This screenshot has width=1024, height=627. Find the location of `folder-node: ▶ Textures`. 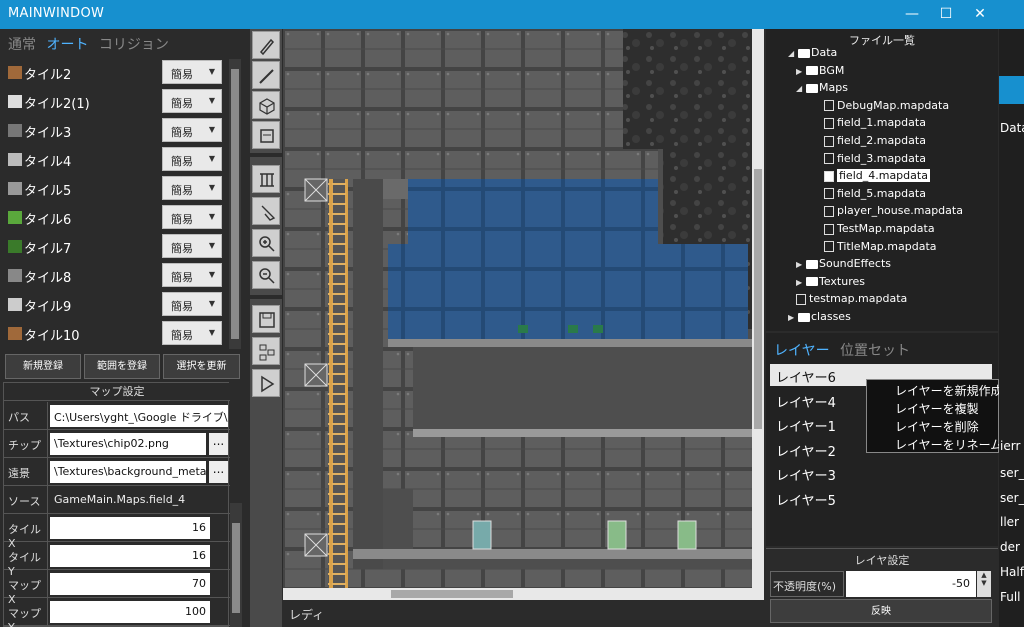

folder-node: ▶ Textures is located at coordinates (830, 283).